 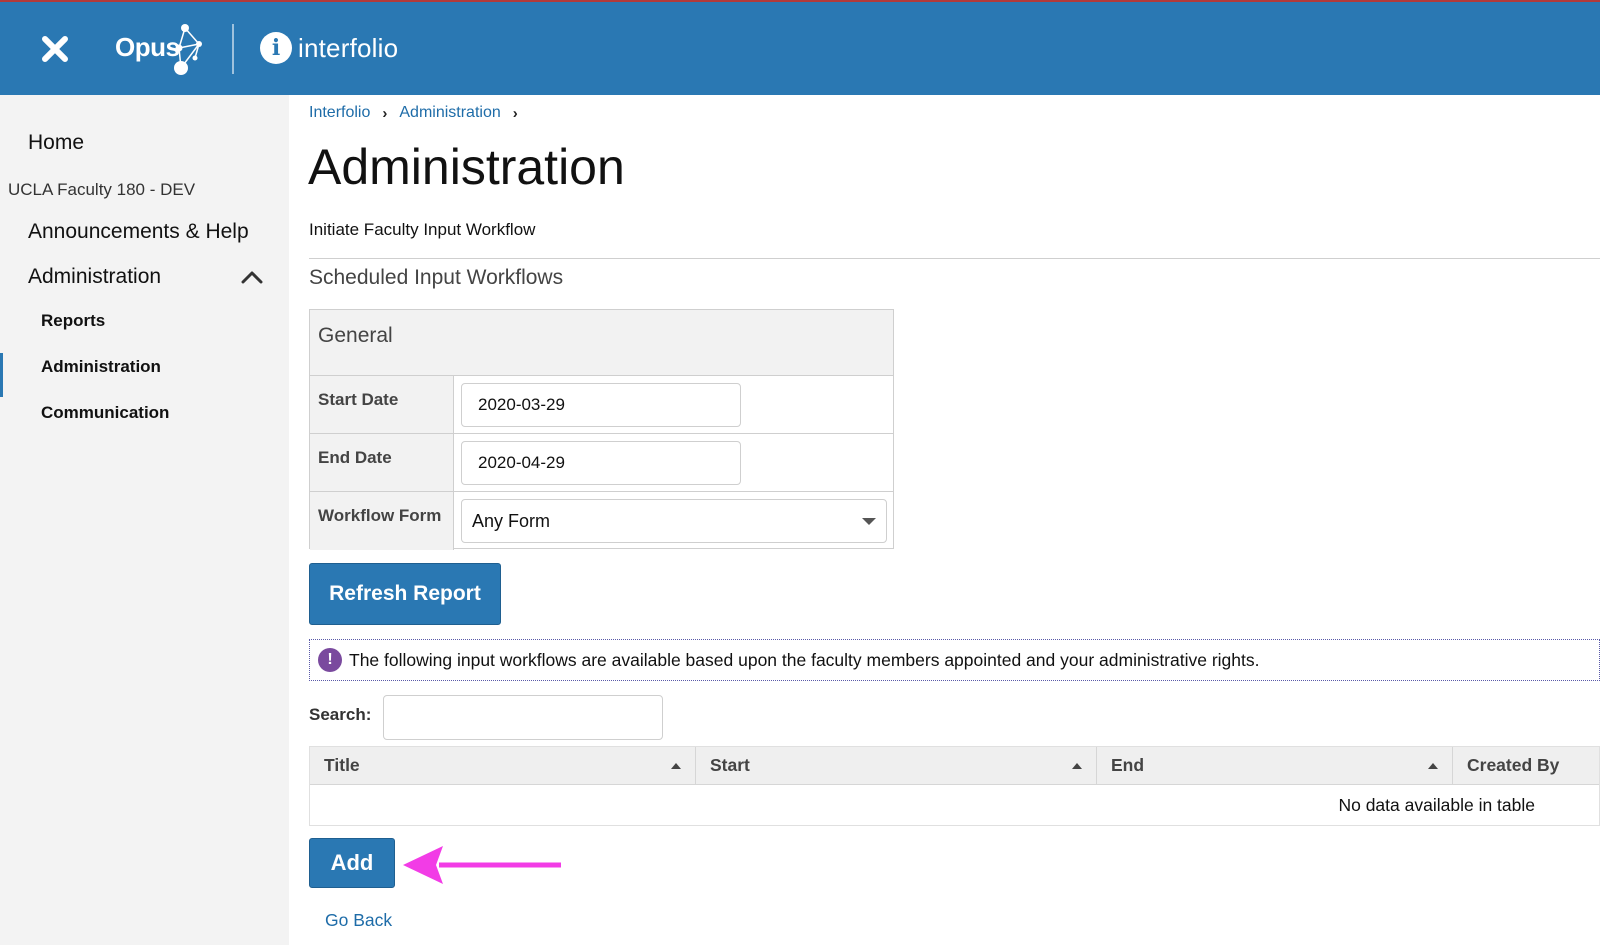 What do you see at coordinates (523, 717) in the screenshot?
I see `search-input` at bounding box center [523, 717].